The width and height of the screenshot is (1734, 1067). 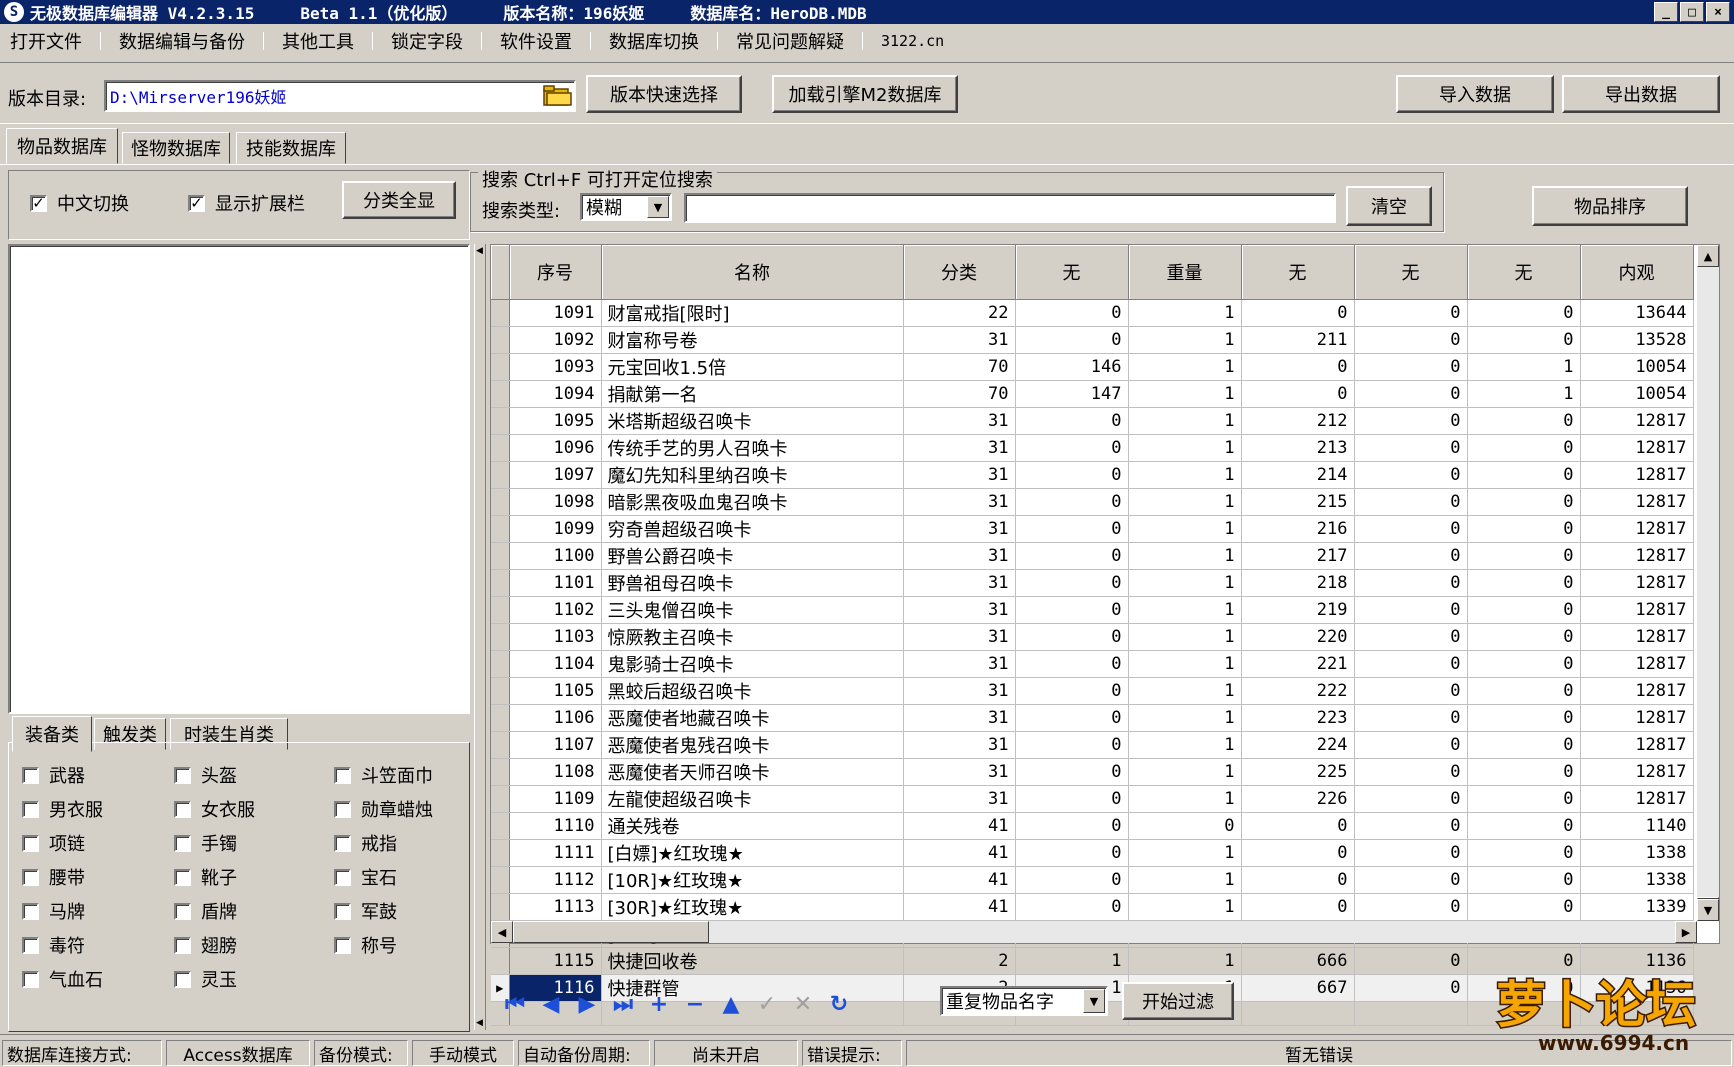 I want to click on table-cell: 野兽祖母召唤卡, so click(x=752, y=583).